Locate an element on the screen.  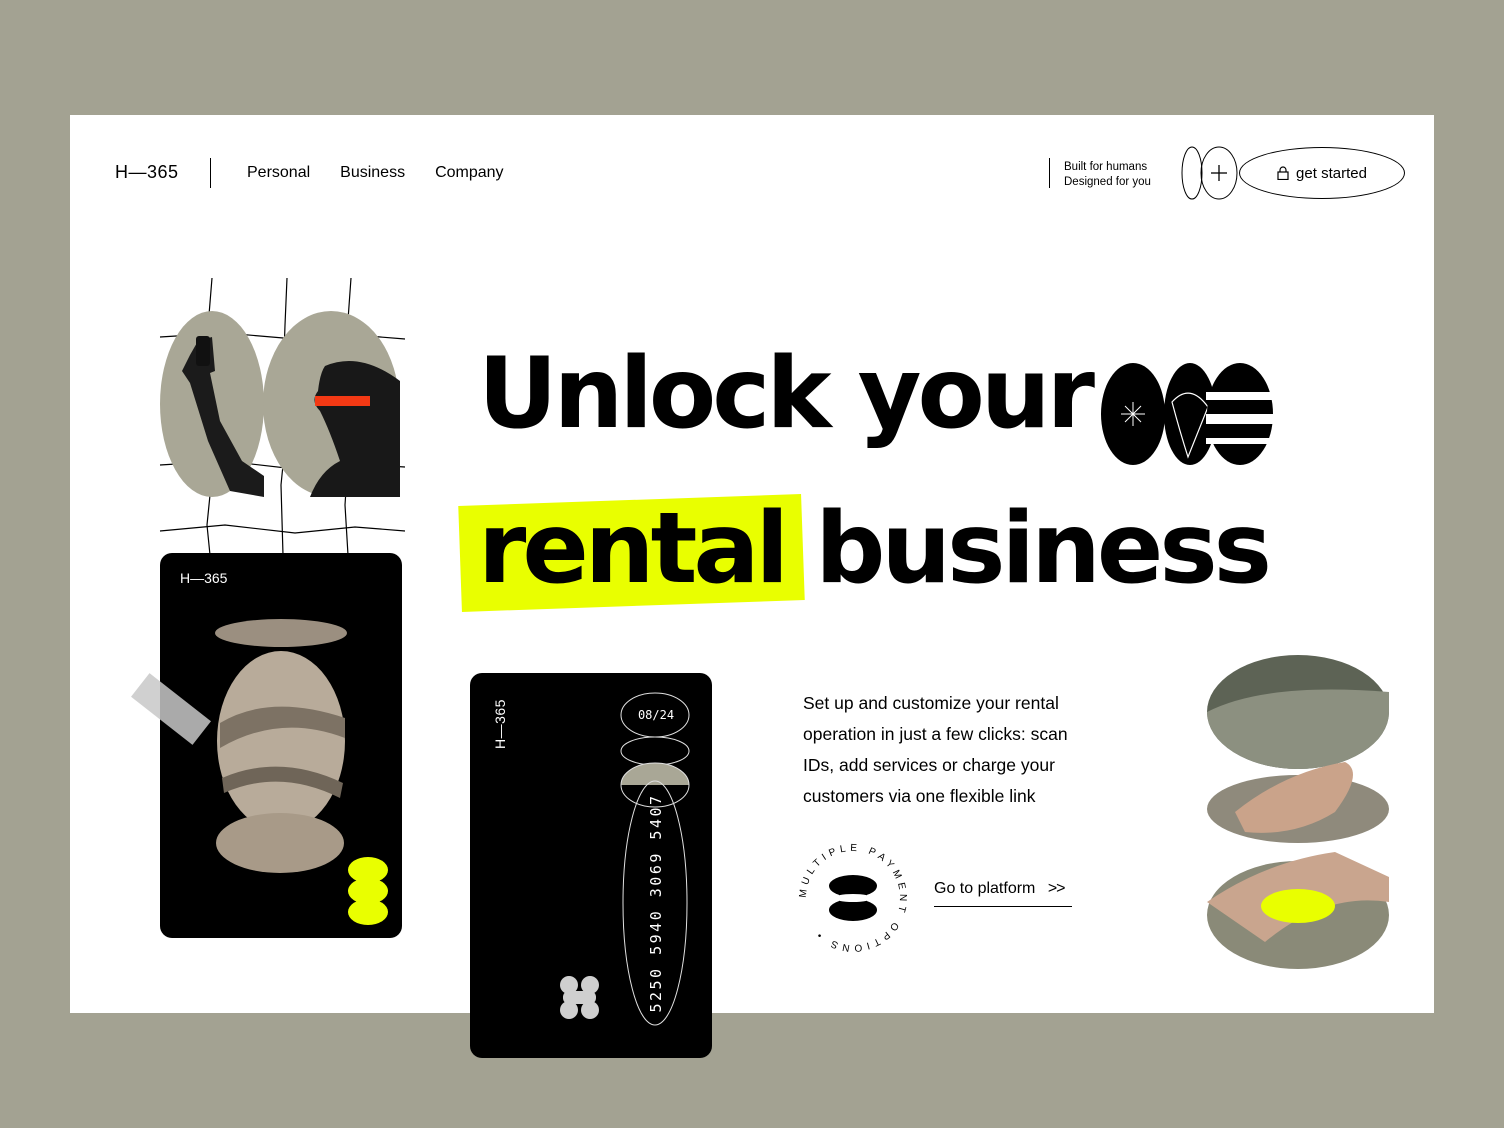
get-started-button: get started is located at coordinates (1322, 173).